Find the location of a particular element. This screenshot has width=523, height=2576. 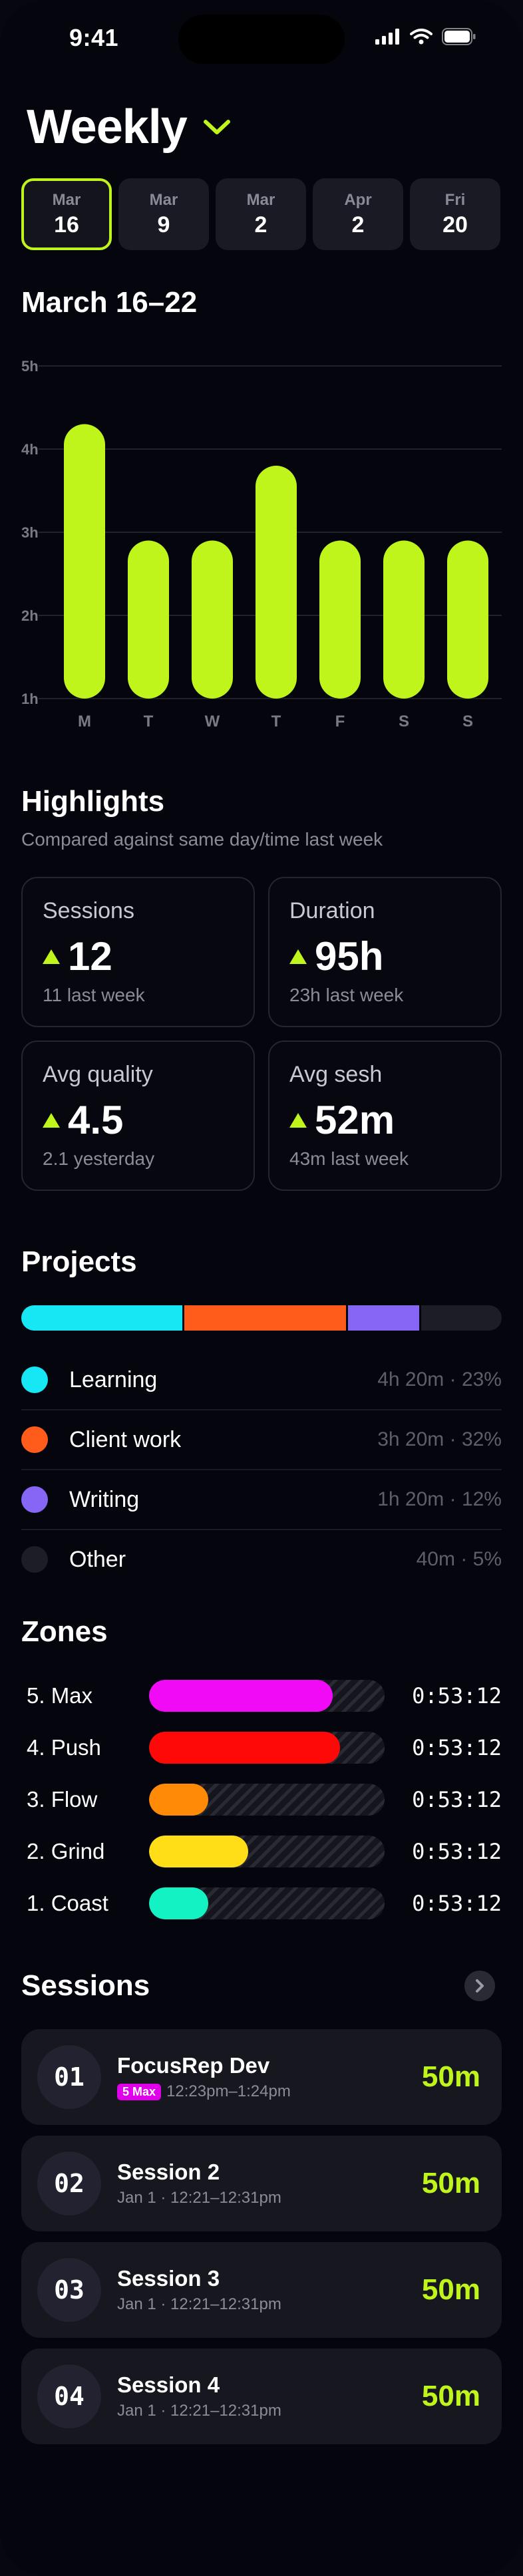

session-meta-row: 5 Max 12:23pm–1:24pm is located at coordinates (269, 2091).